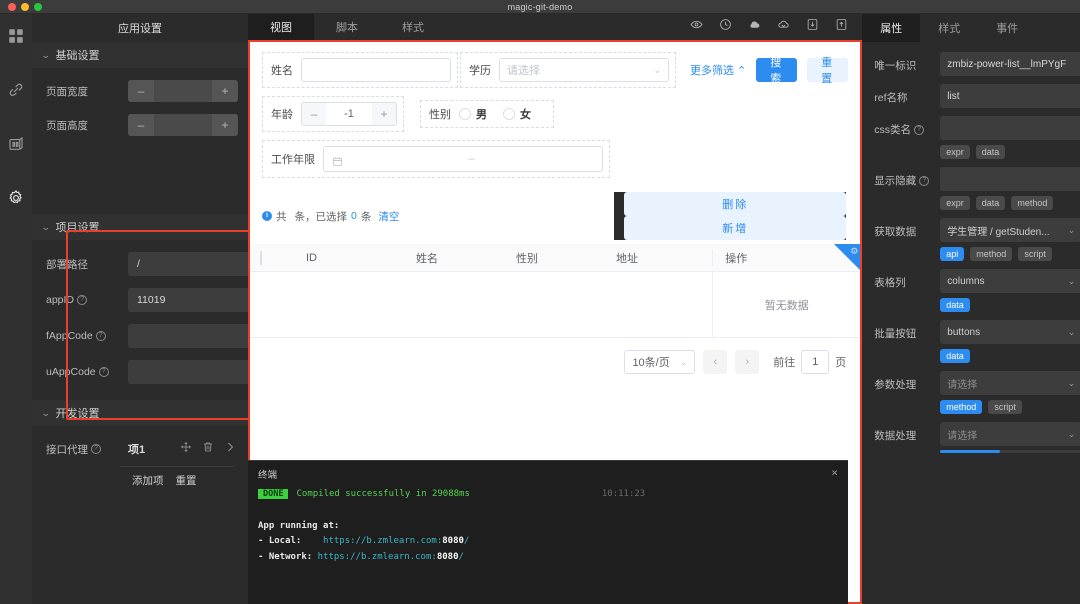  Describe the element at coordinates (388, 216) in the screenshot. I see `clear-selection-link: 清空` at that location.